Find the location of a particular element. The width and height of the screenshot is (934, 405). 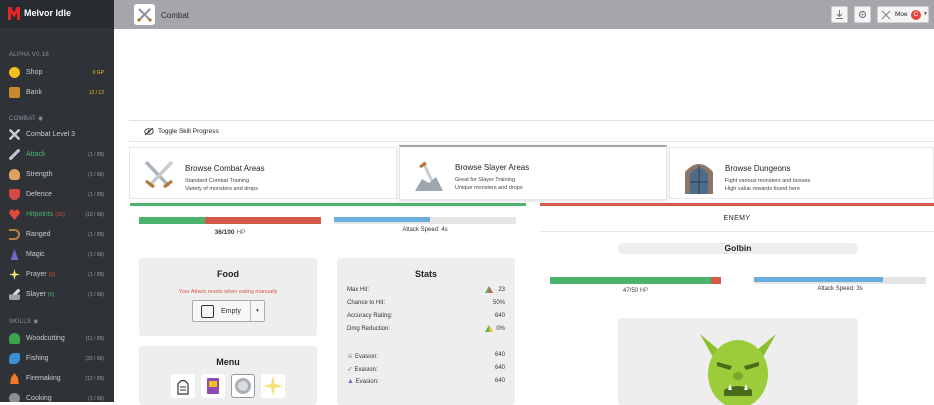

wizard-hat-icon is located at coordinates (14, 254).